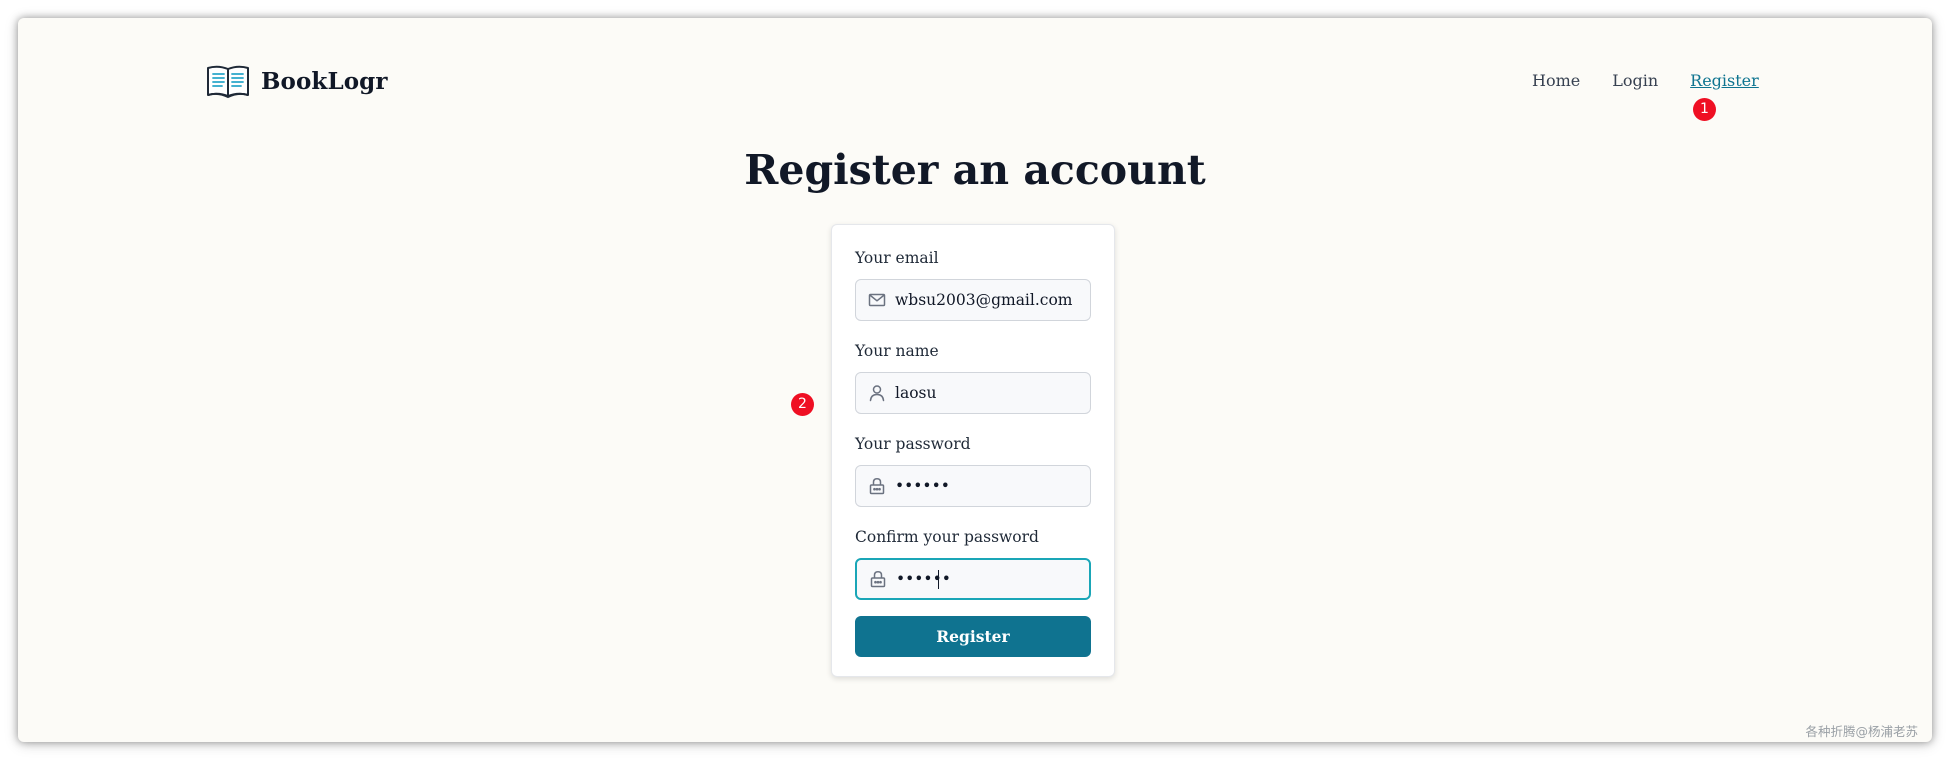 The image size is (1951, 760). What do you see at coordinates (990, 300) in the screenshot?
I see `email-input` at bounding box center [990, 300].